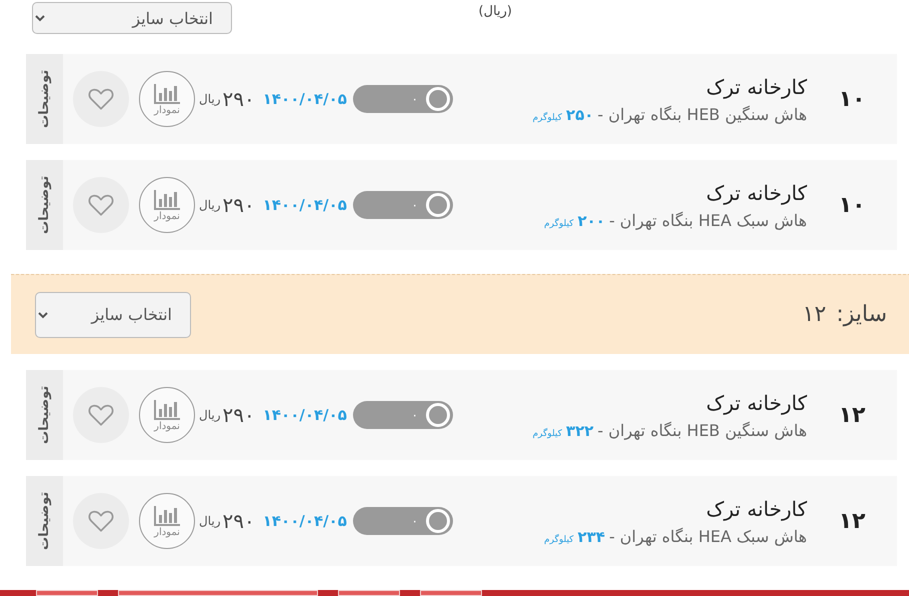 The width and height of the screenshot is (909, 596). Describe the element at coordinates (592, 221) in the screenshot. I see `weight: ۲۰۰` at that location.